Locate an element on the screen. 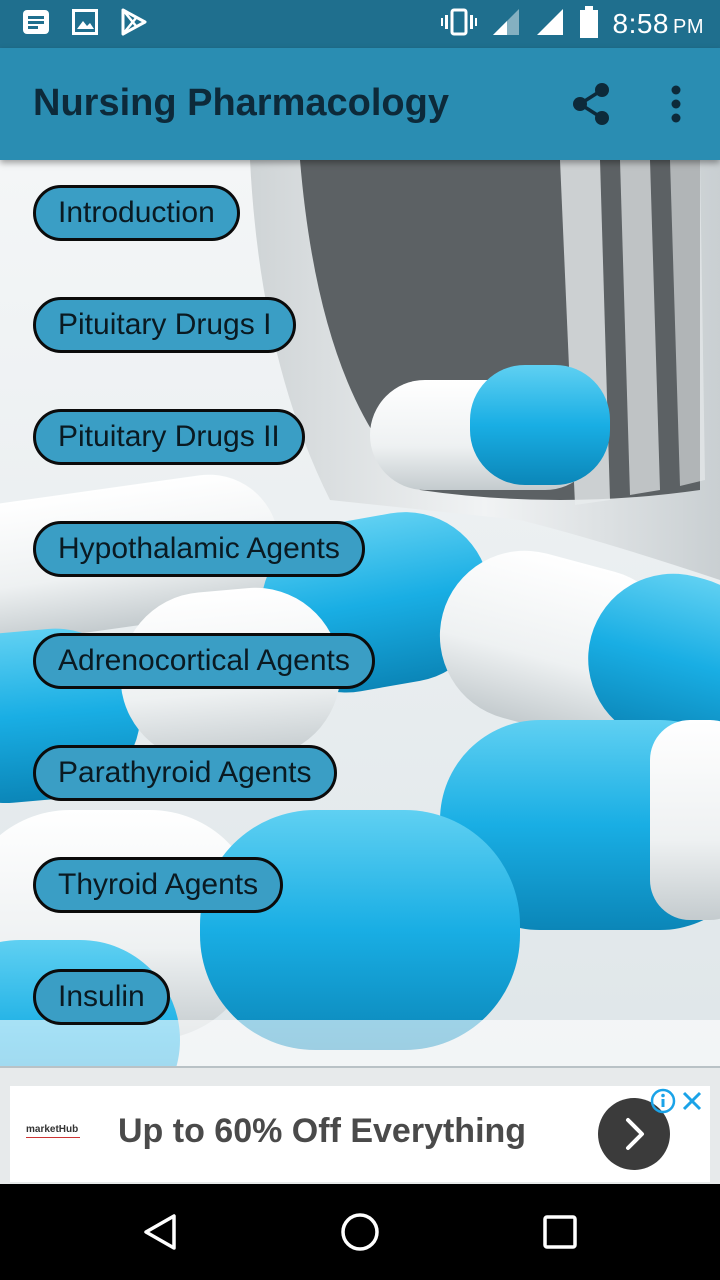  menu-item: Thyroid Agents is located at coordinates (158, 885).